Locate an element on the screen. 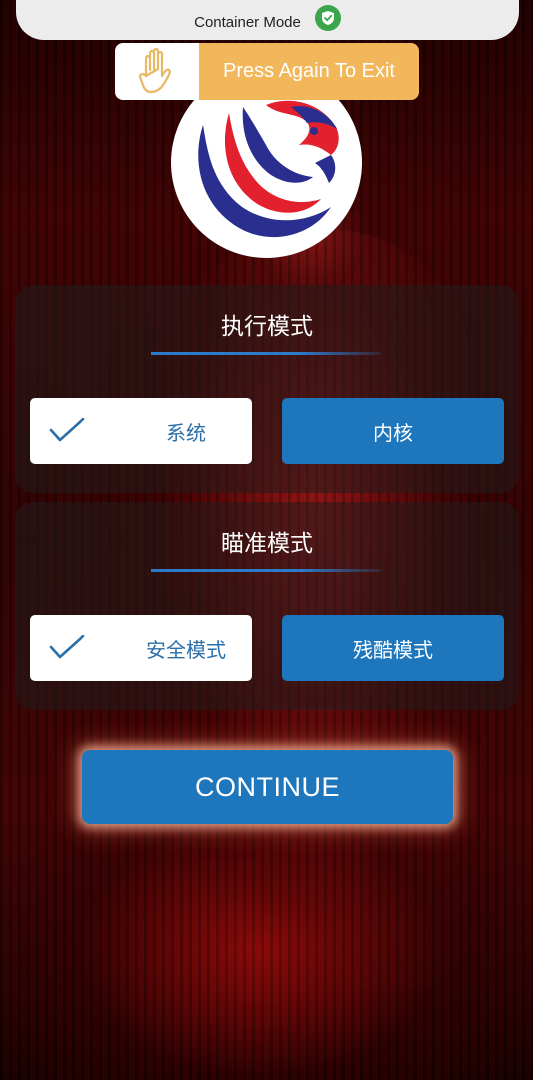 The width and height of the screenshot is (533, 1080). continue-button: CONTINUE is located at coordinates (267, 787).